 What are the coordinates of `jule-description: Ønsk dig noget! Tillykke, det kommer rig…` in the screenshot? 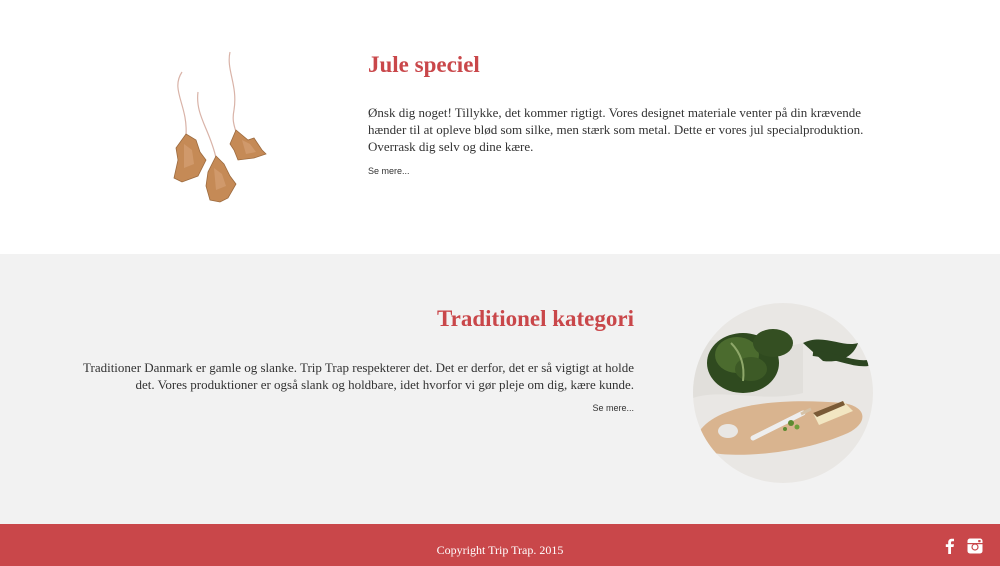 It's located at (616, 129).